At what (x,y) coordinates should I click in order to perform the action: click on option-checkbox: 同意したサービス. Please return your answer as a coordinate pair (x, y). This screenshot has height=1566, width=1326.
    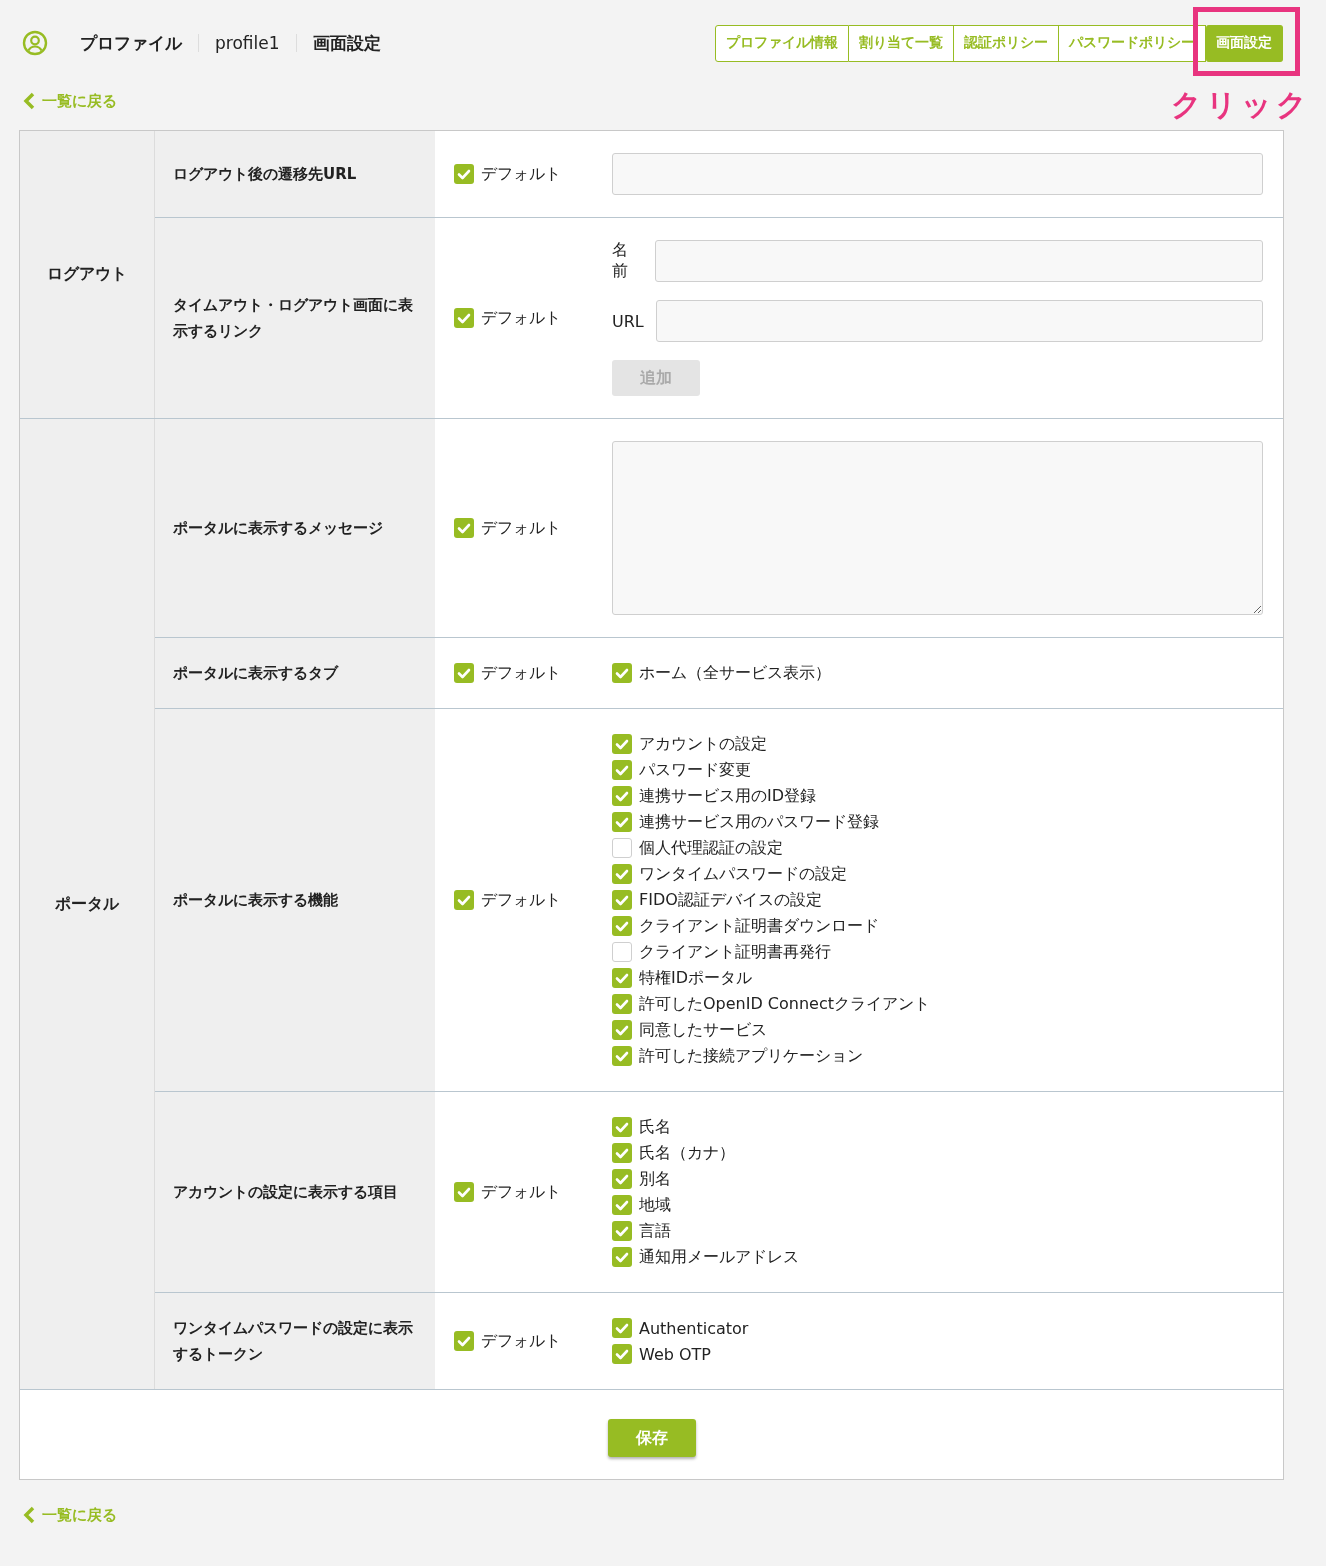
    Looking at the image, I should click on (937, 1030).